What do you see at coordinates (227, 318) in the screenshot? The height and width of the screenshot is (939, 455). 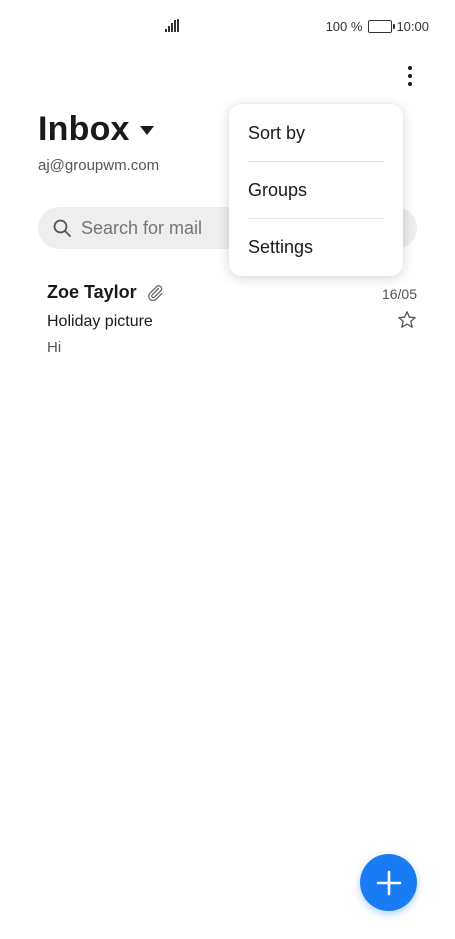 I see `mail-list-item: Zoe Taylor 16/05 Holiday picture Hi` at bounding box center [227, 318].